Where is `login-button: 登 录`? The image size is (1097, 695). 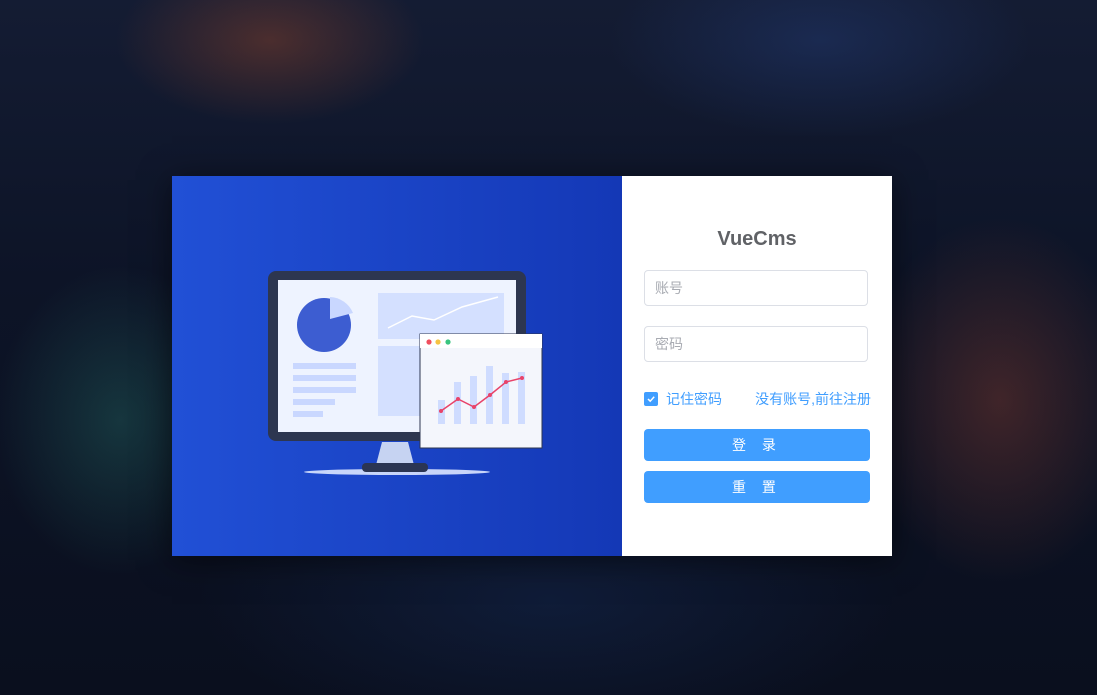 login-button: 登 录 is located at coordinates (757, 445).